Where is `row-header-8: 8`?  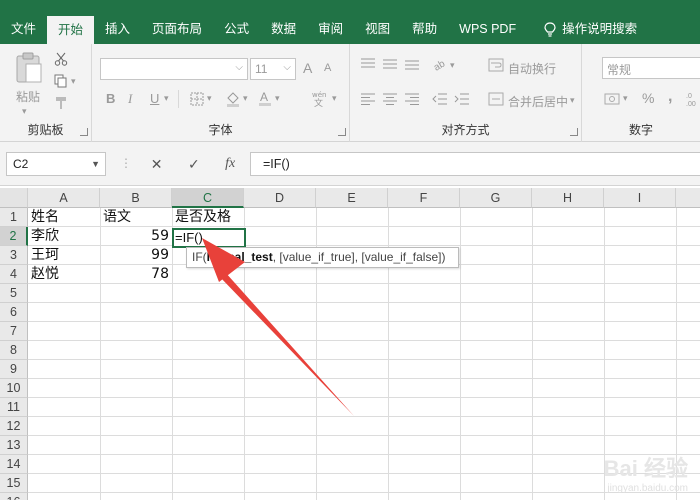 row-header-8: 8 is located at coordinates (14, 350).